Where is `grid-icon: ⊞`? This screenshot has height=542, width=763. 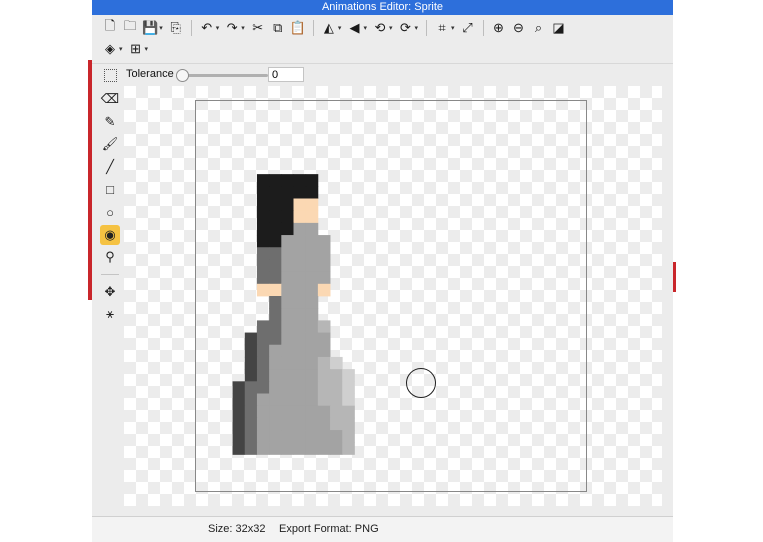
grid-icon: ⊞ is located at coordinates (136, 49).